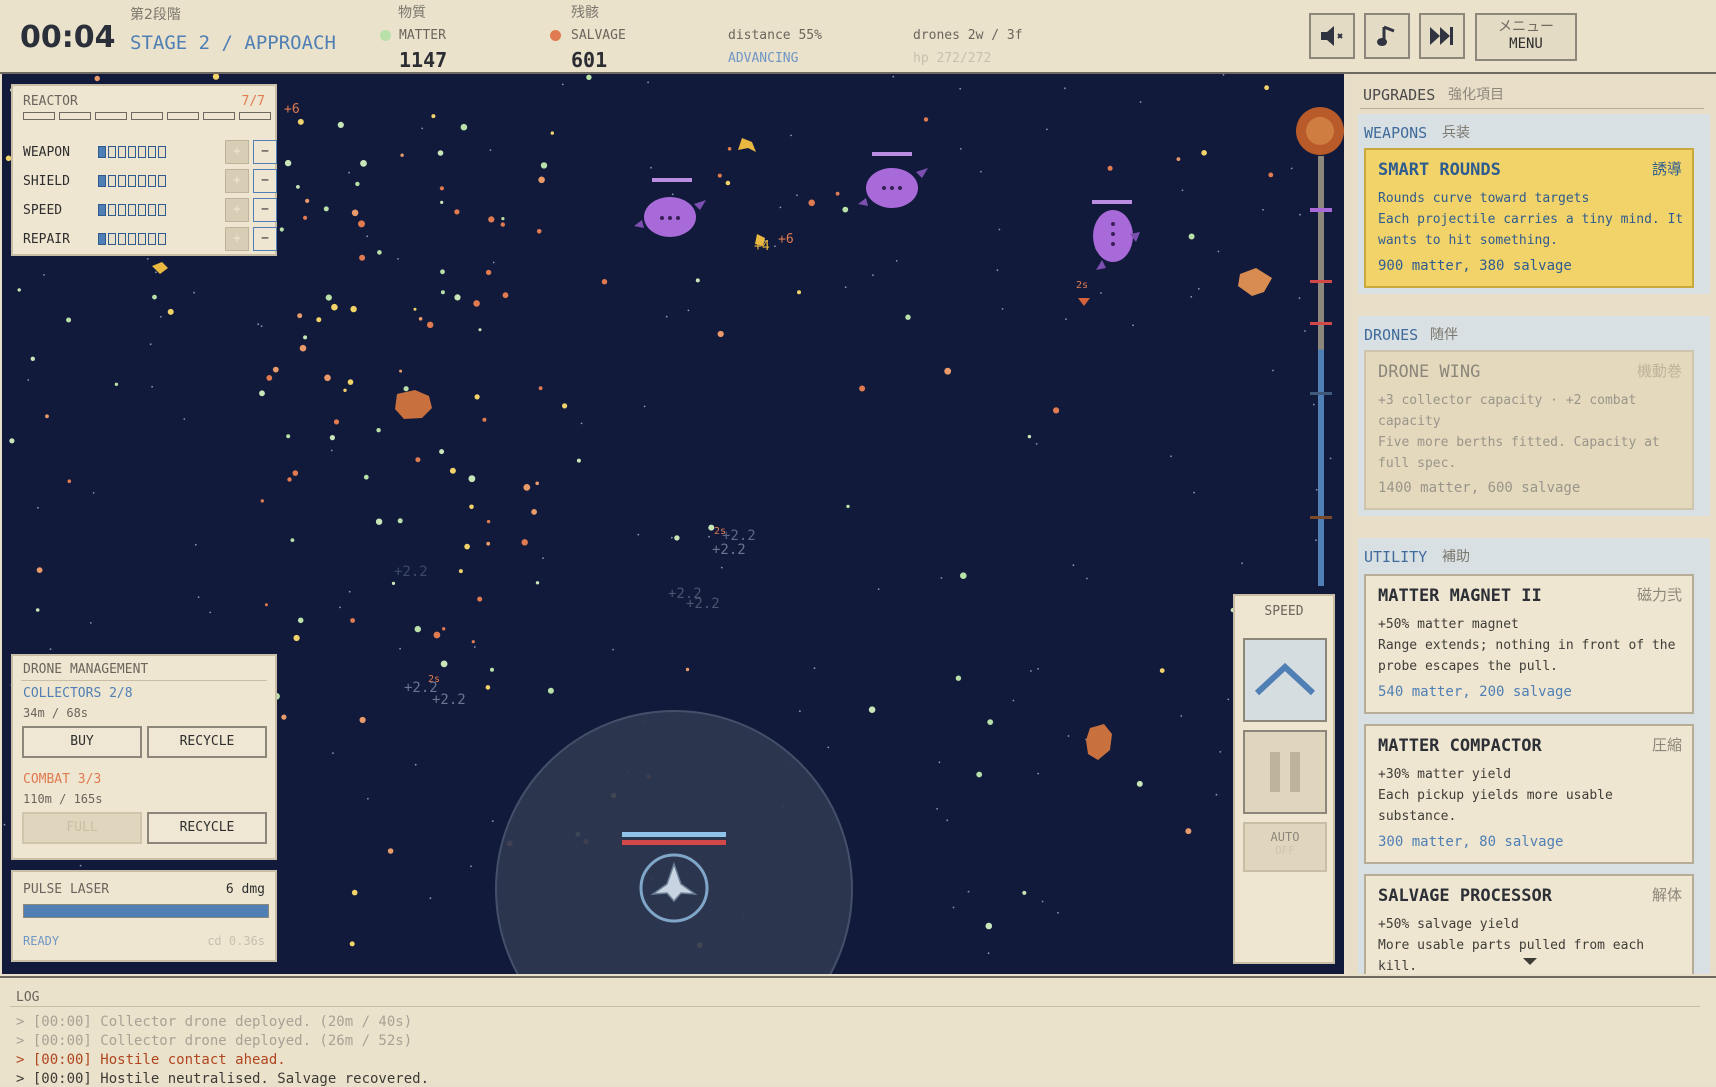 This screenshot has height=1087, width=1716. I want to click on speed-panel: SPEED AUTO OFF, so click(1284, 779).